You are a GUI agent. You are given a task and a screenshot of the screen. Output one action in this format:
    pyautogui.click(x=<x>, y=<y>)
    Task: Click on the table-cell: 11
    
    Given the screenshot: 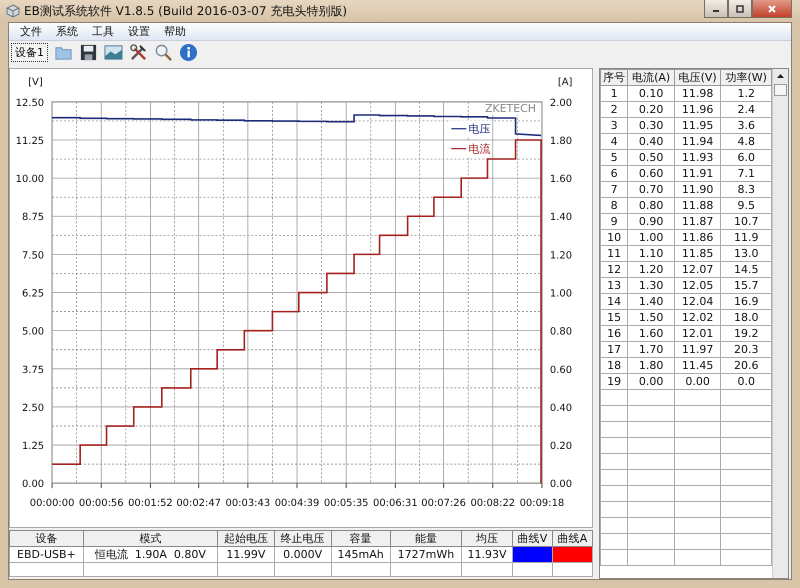 What is the action you would take?
    pyautogui.click(x=614, y=254)
    